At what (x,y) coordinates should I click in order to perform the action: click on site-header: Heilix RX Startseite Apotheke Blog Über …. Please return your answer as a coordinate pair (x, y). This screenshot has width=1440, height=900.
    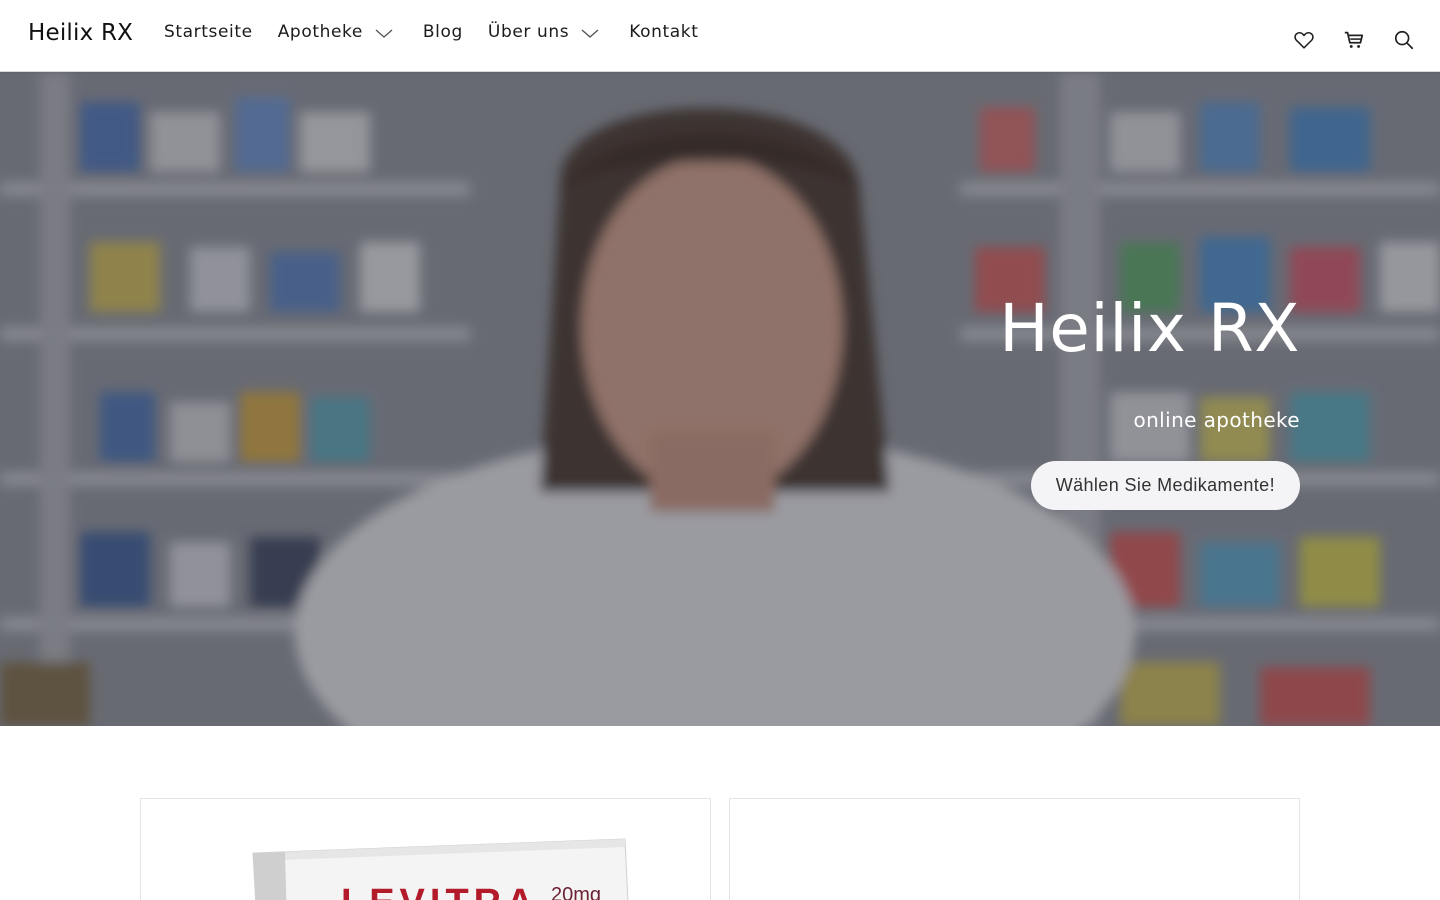
    Looking at the image, I should click on (720, 36).